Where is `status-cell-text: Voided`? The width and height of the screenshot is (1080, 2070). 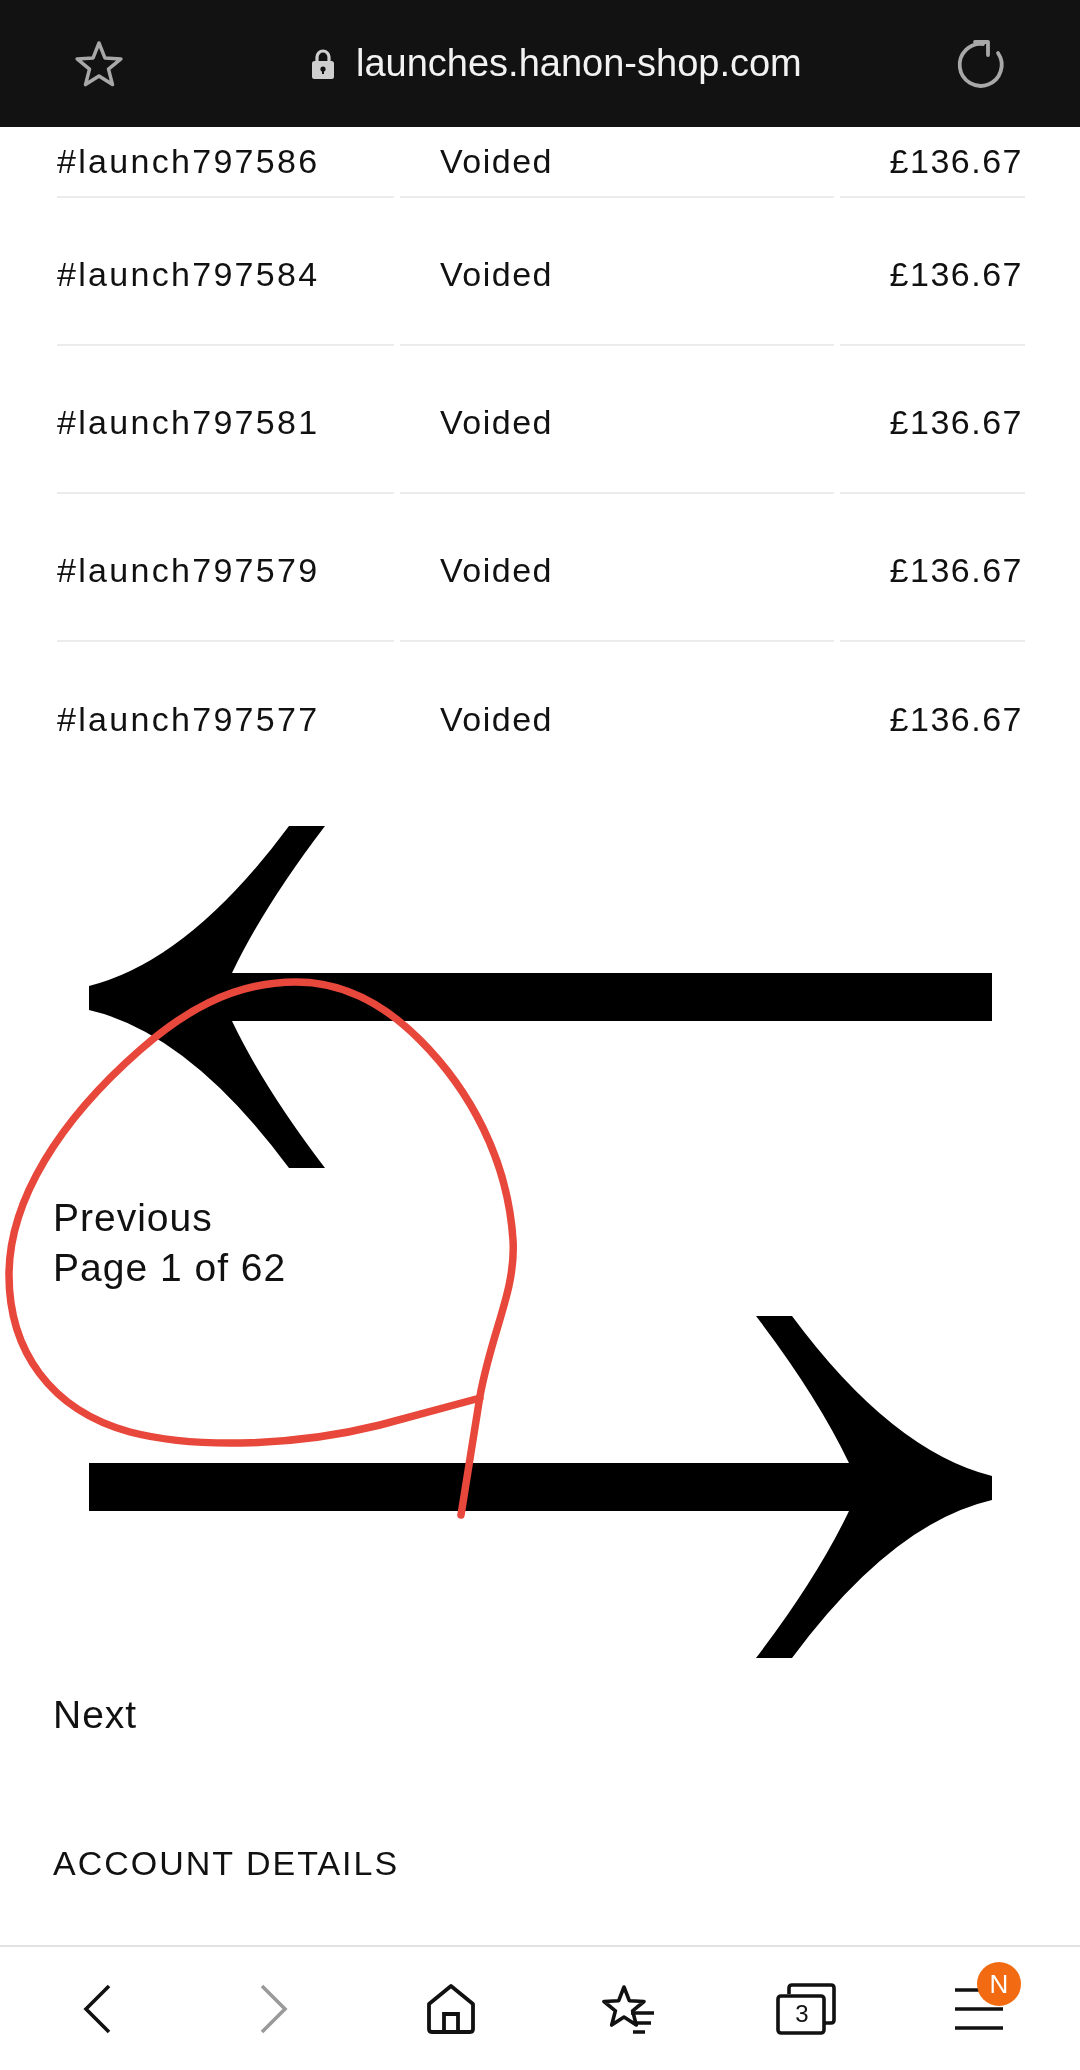 status-cell-text: Voided is located at coordinates (496, 719).